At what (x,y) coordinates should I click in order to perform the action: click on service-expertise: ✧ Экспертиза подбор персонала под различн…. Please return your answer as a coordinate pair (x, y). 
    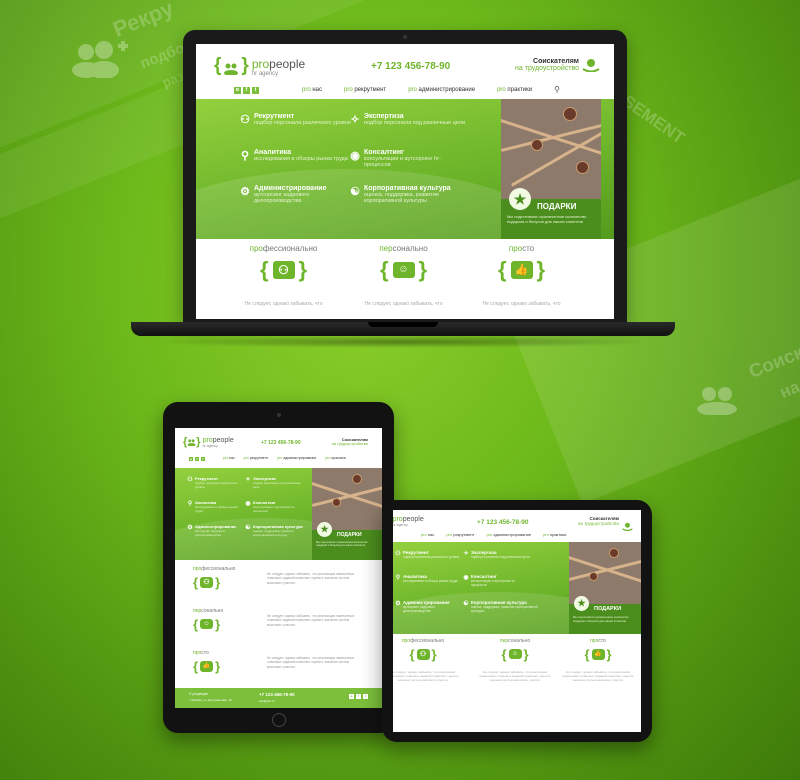
    Looking at the image, I should click on (406, 119).